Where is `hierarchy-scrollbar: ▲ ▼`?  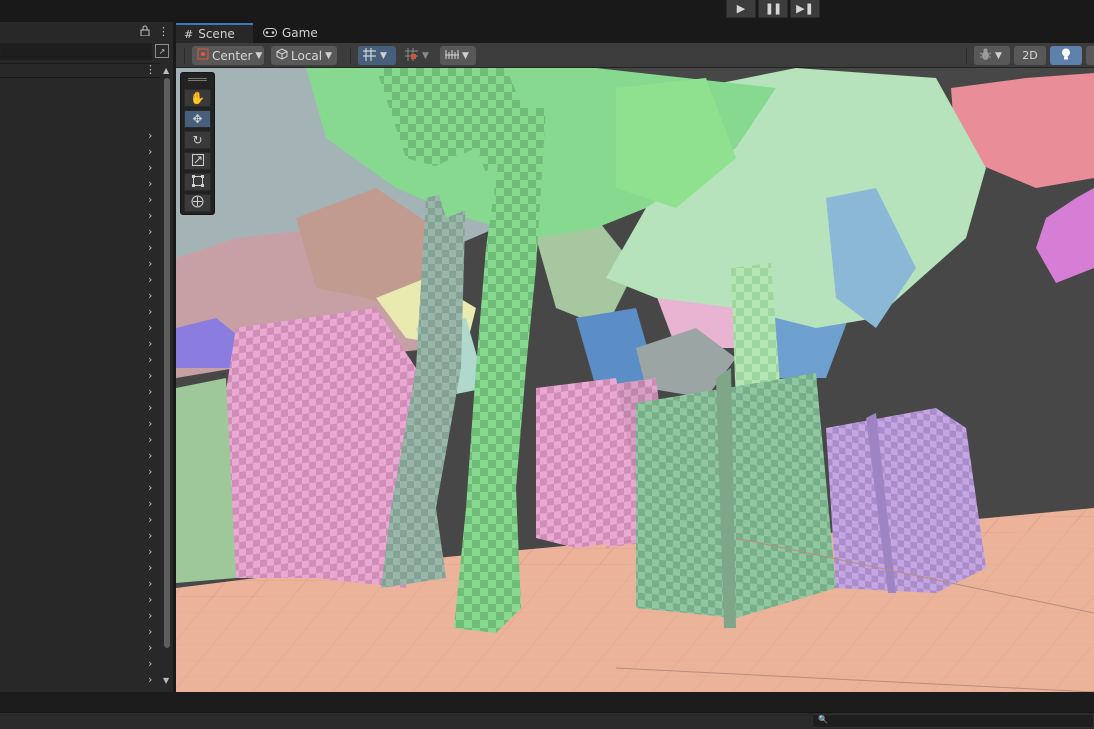
hierarchy-scrollbar: ▲ ▼ is located at coordinates (167, 377).